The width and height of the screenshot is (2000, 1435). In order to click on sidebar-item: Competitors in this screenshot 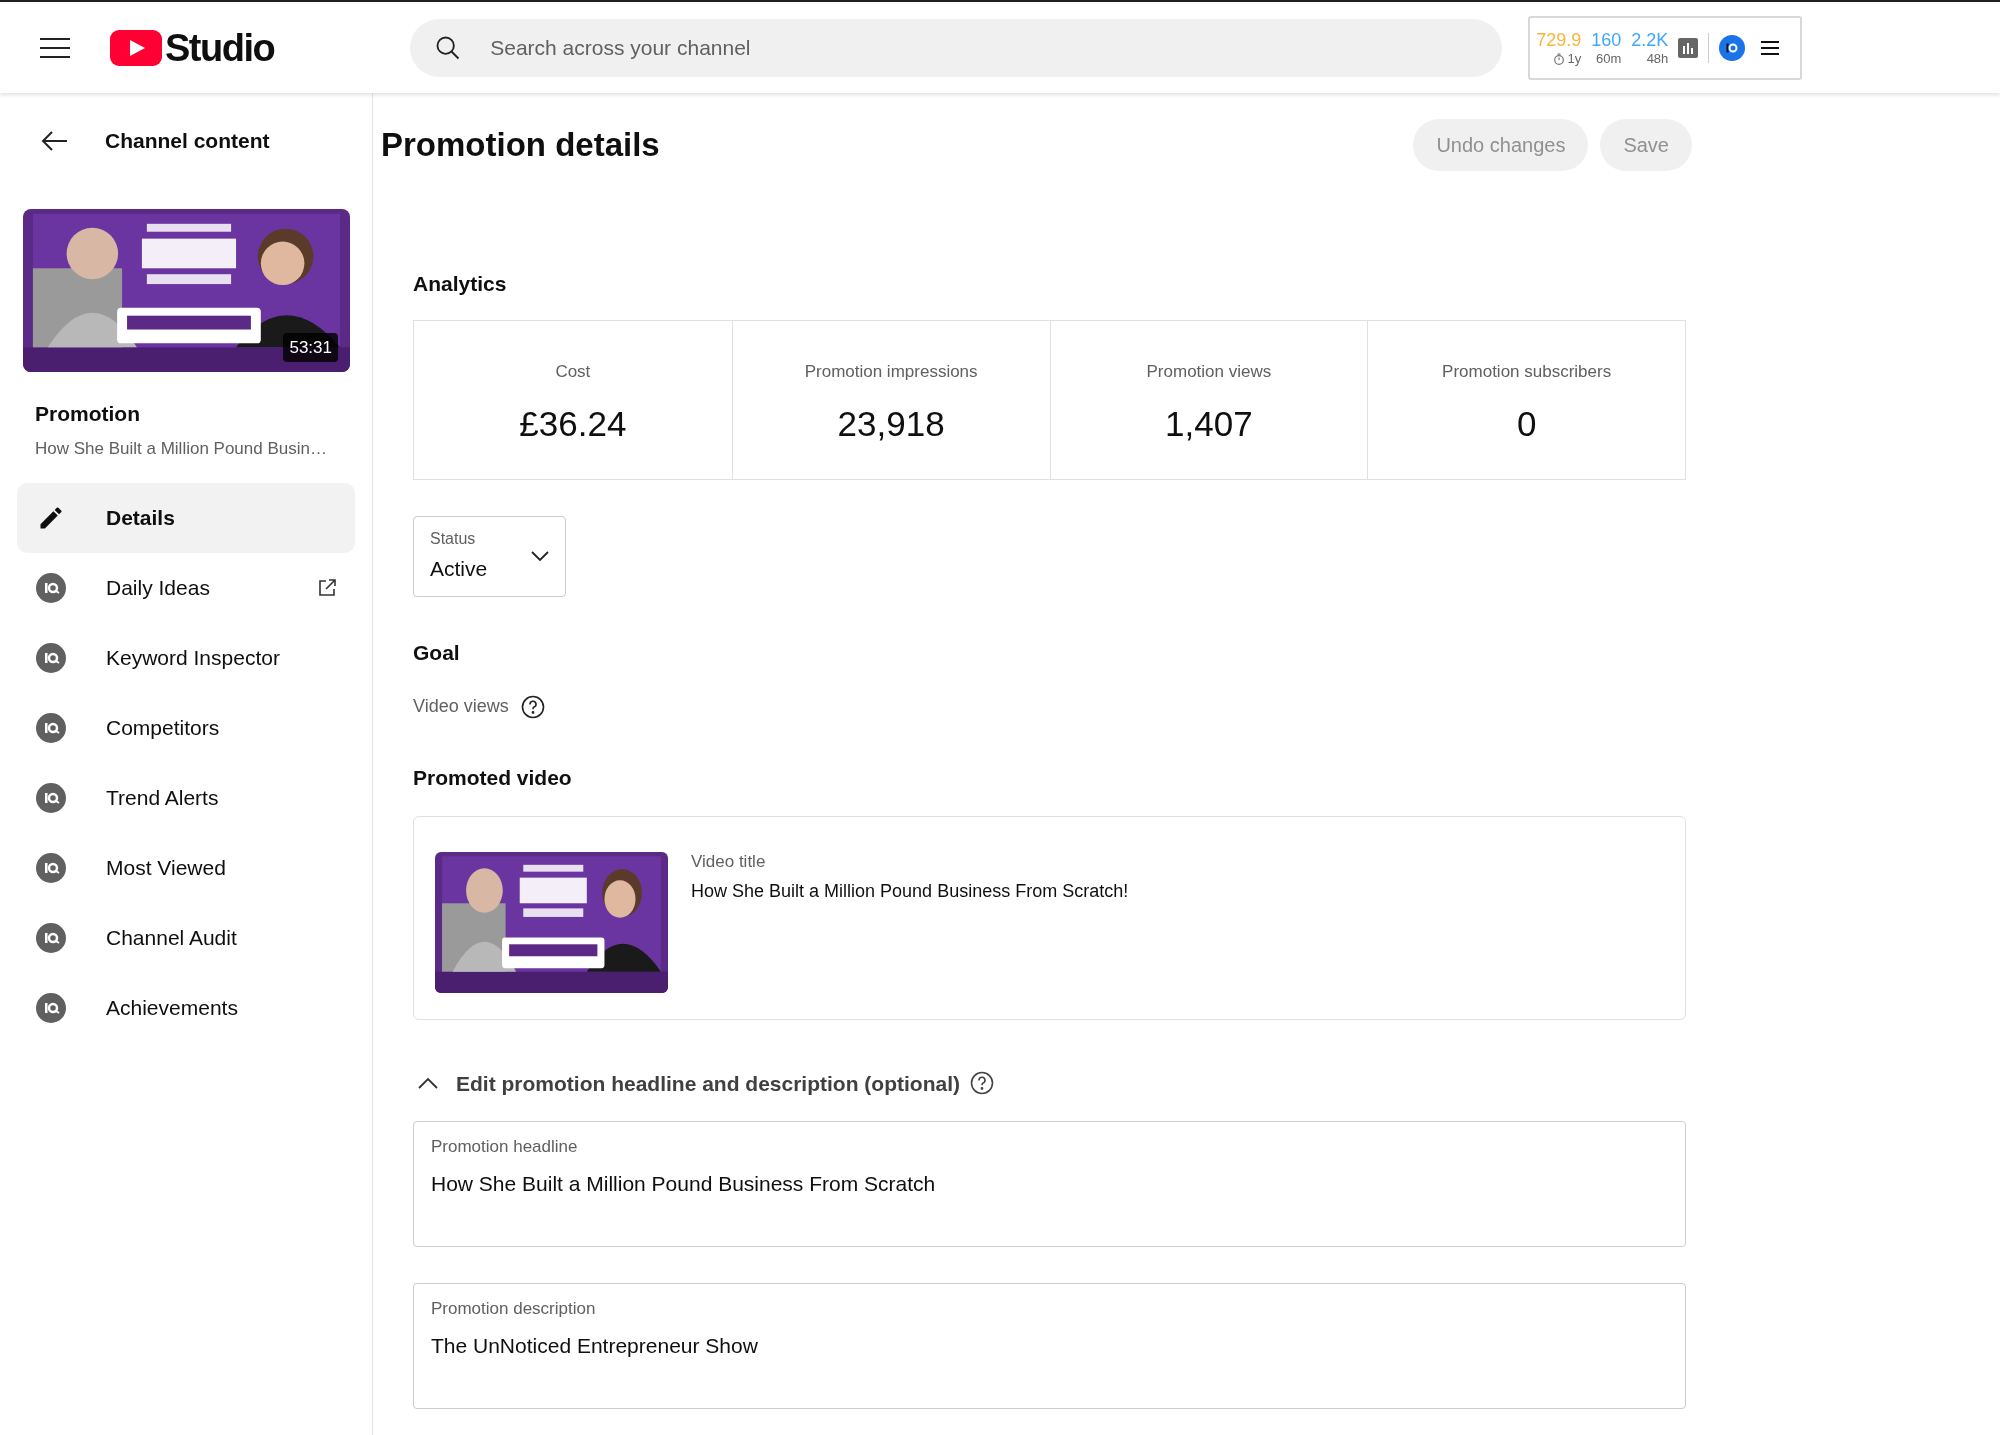, I will do `click(186, 728)`.